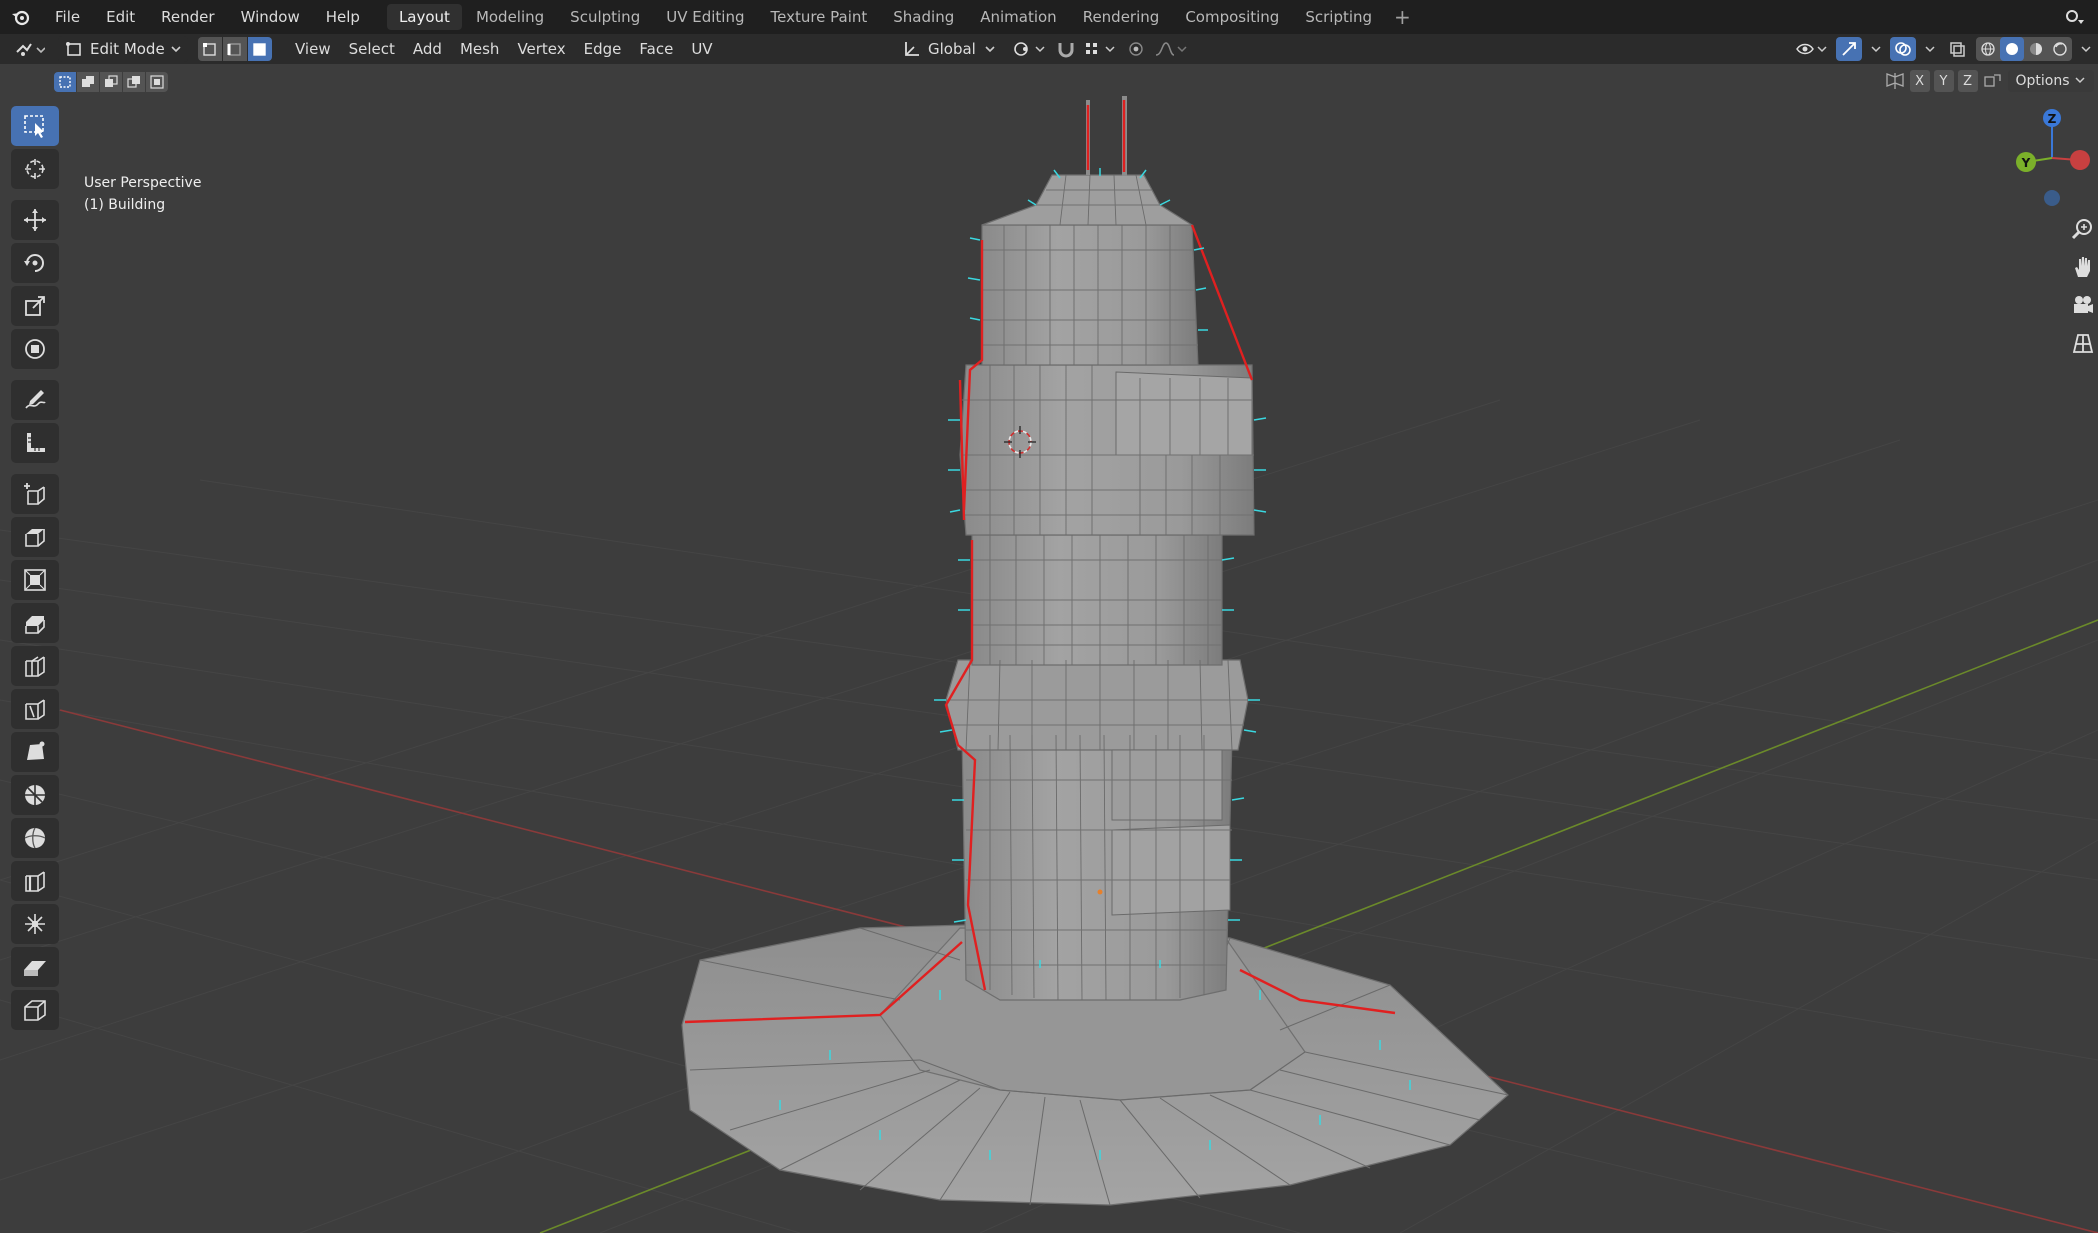  Describe the element at coordinates (701, 49) in the screenshot. I see `header-menu-uv: UV` at that location.